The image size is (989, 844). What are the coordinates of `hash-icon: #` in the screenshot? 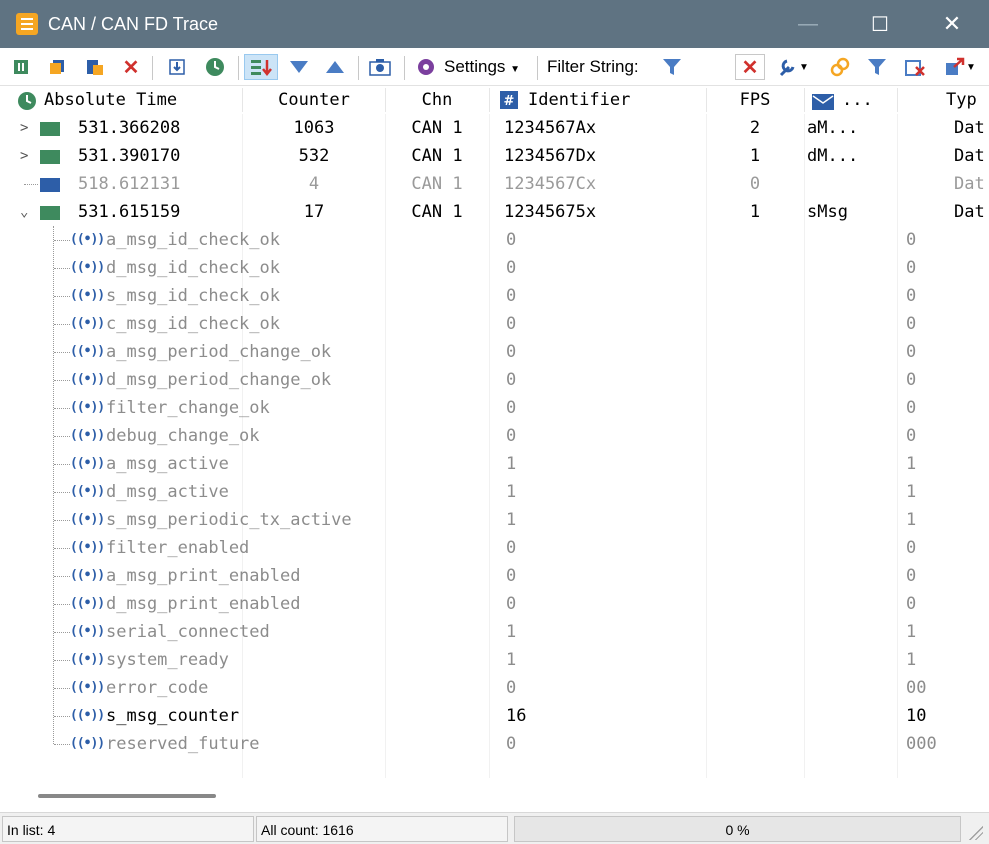 It's located at (510, 100).